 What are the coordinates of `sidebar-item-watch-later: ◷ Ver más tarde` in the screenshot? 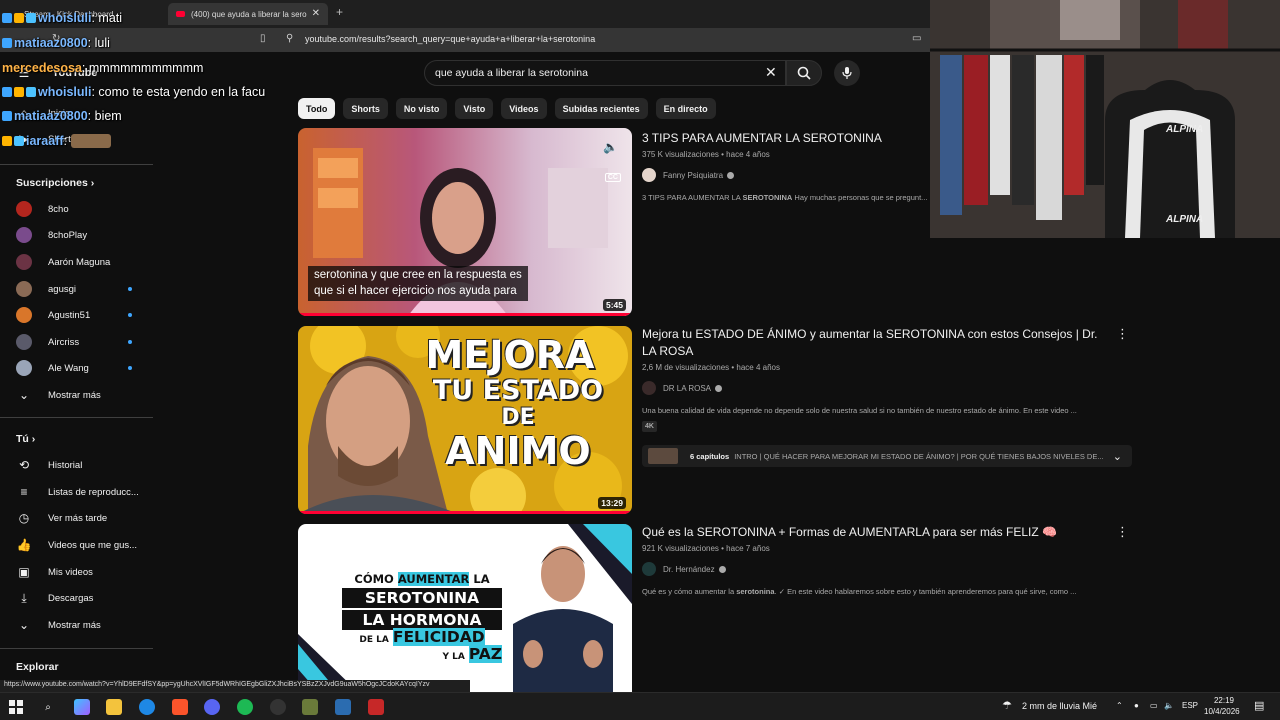 It's located at (77, 518).